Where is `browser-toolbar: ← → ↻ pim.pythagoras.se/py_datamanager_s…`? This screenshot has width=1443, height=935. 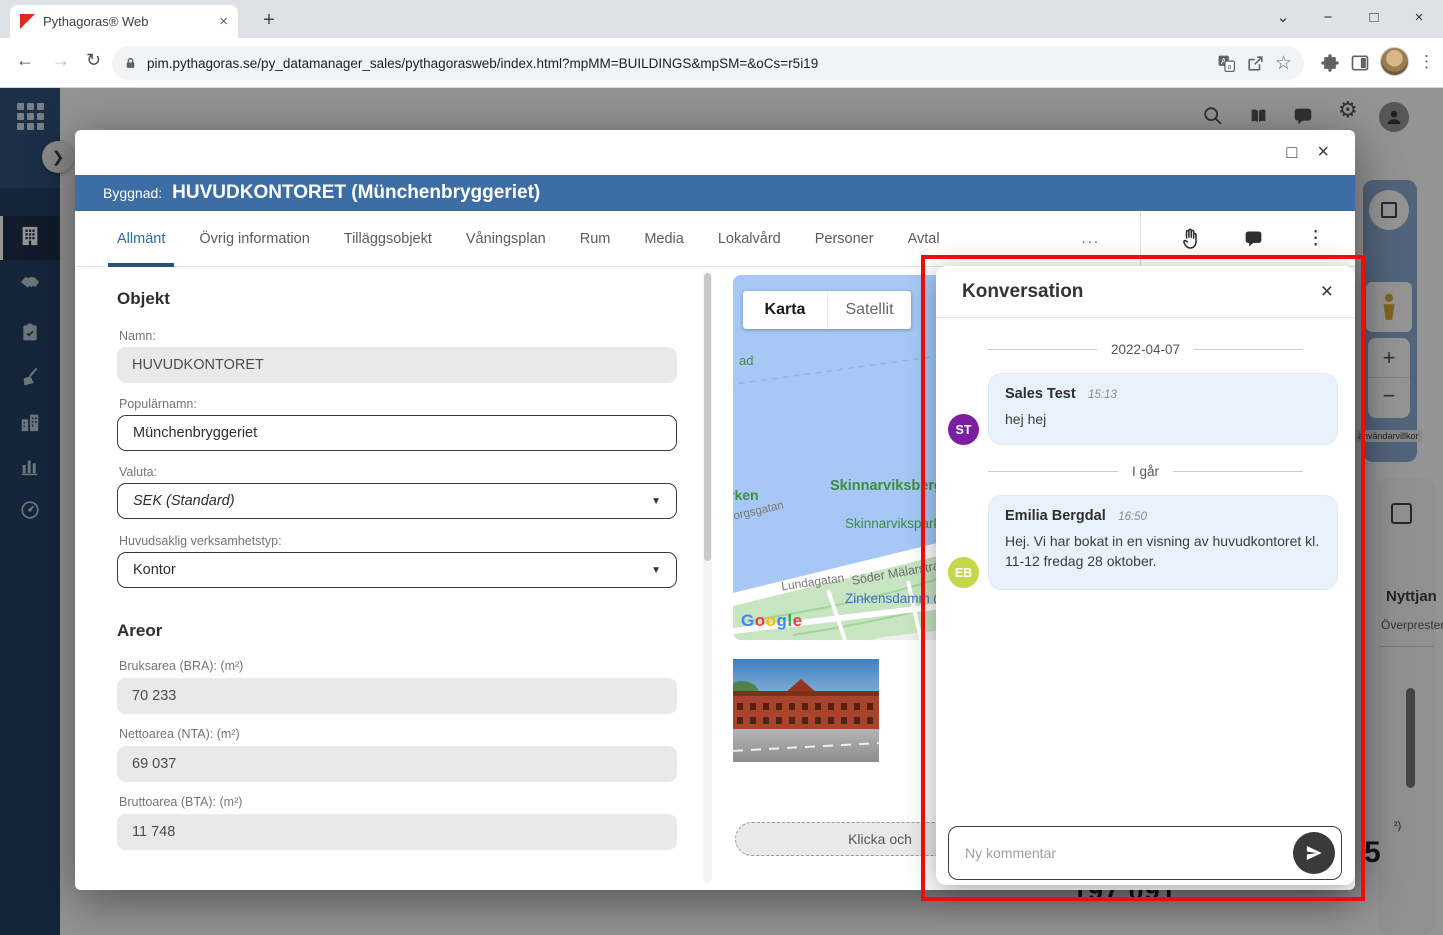
browser-toolbar: ← → ↻ pim.pythagoras.se/py_datamanager_s… is located at coordinates (721, 63).